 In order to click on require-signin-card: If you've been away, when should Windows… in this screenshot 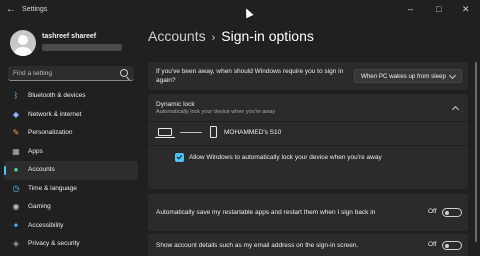, I will do `click(308, 76)`.